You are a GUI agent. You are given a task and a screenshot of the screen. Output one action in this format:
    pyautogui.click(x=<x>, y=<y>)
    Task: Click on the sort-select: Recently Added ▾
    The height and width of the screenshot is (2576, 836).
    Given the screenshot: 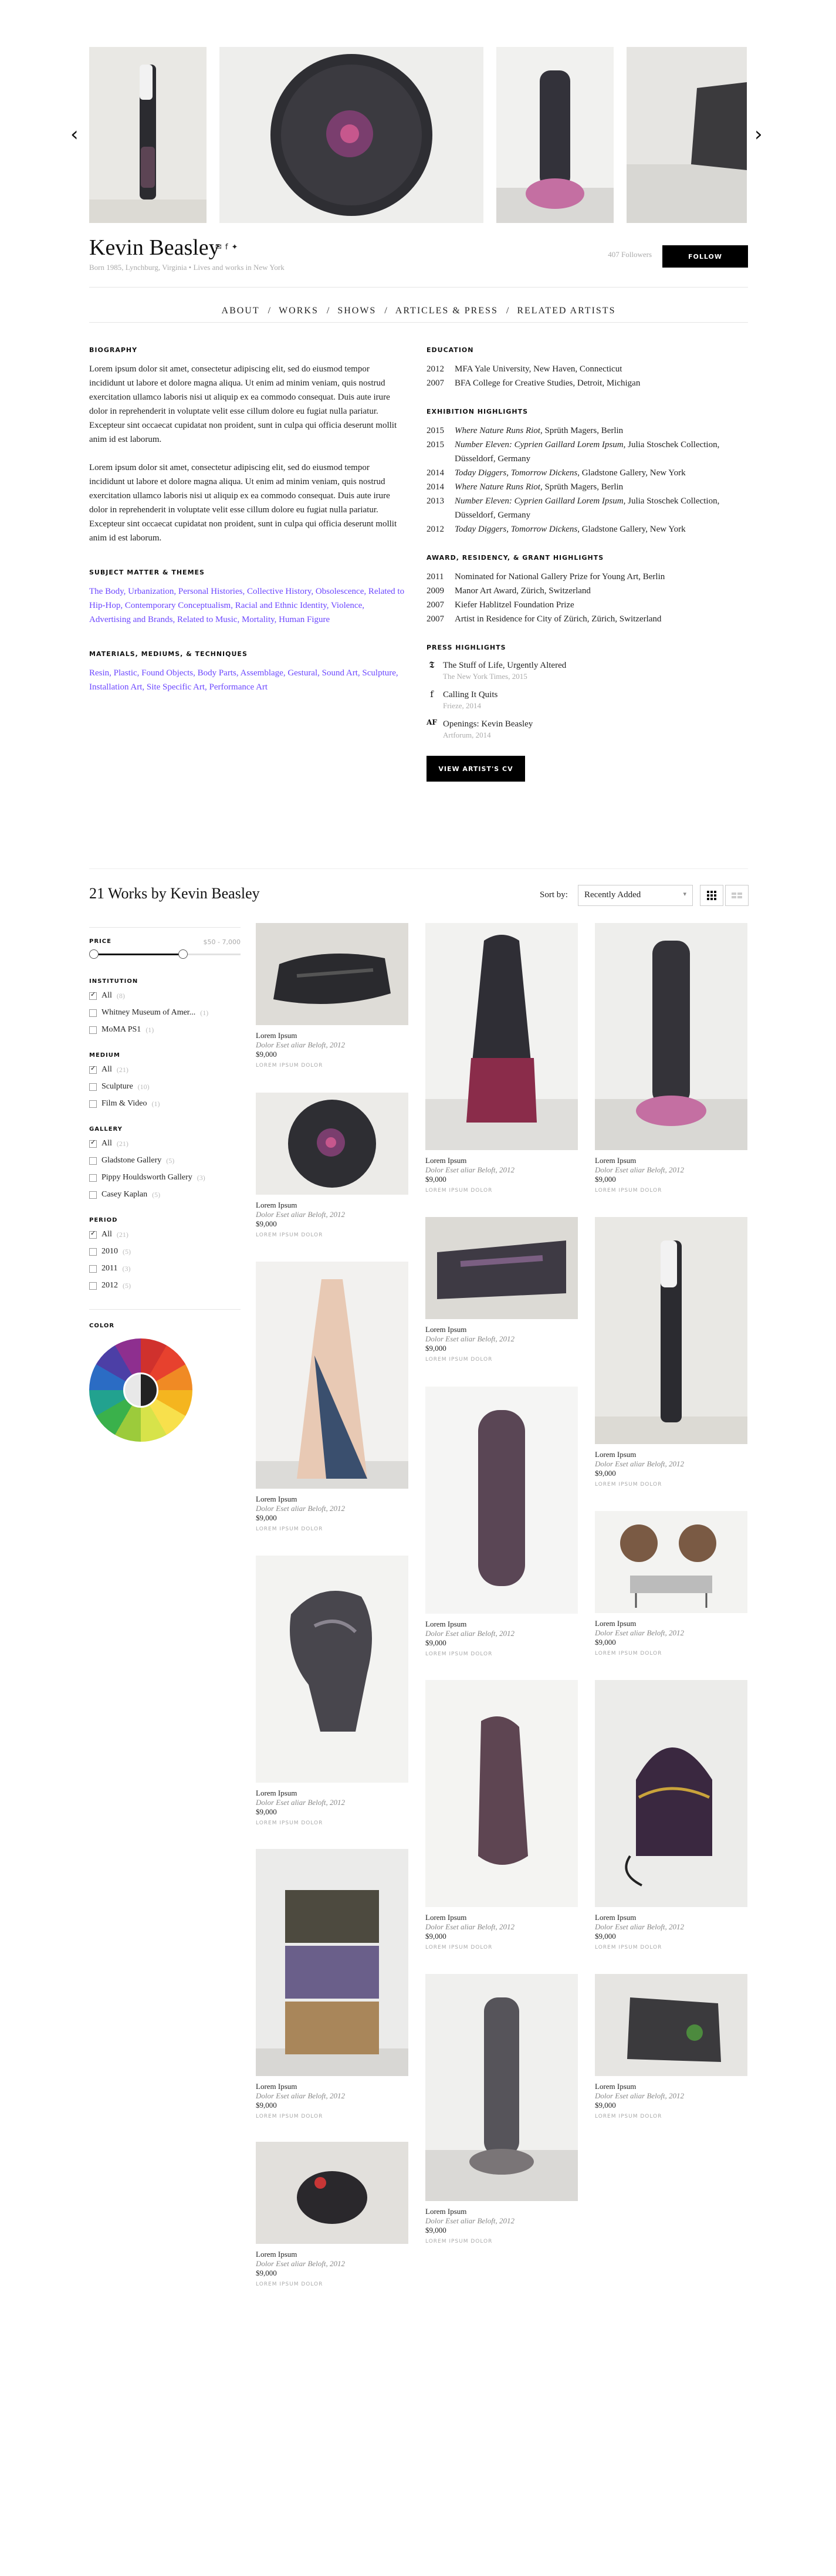 What is the action you would take?
    pyautogui.click(x=636, y=895)
    